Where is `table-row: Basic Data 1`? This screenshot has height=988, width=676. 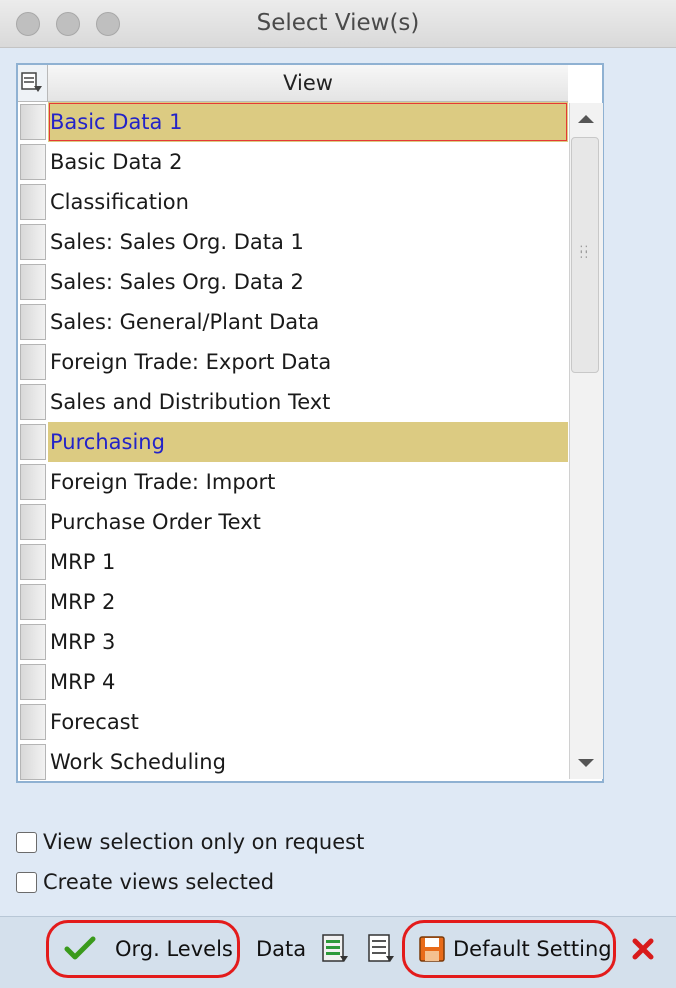 table-row: Basic Data 1 is located at coordinates (293, 122).